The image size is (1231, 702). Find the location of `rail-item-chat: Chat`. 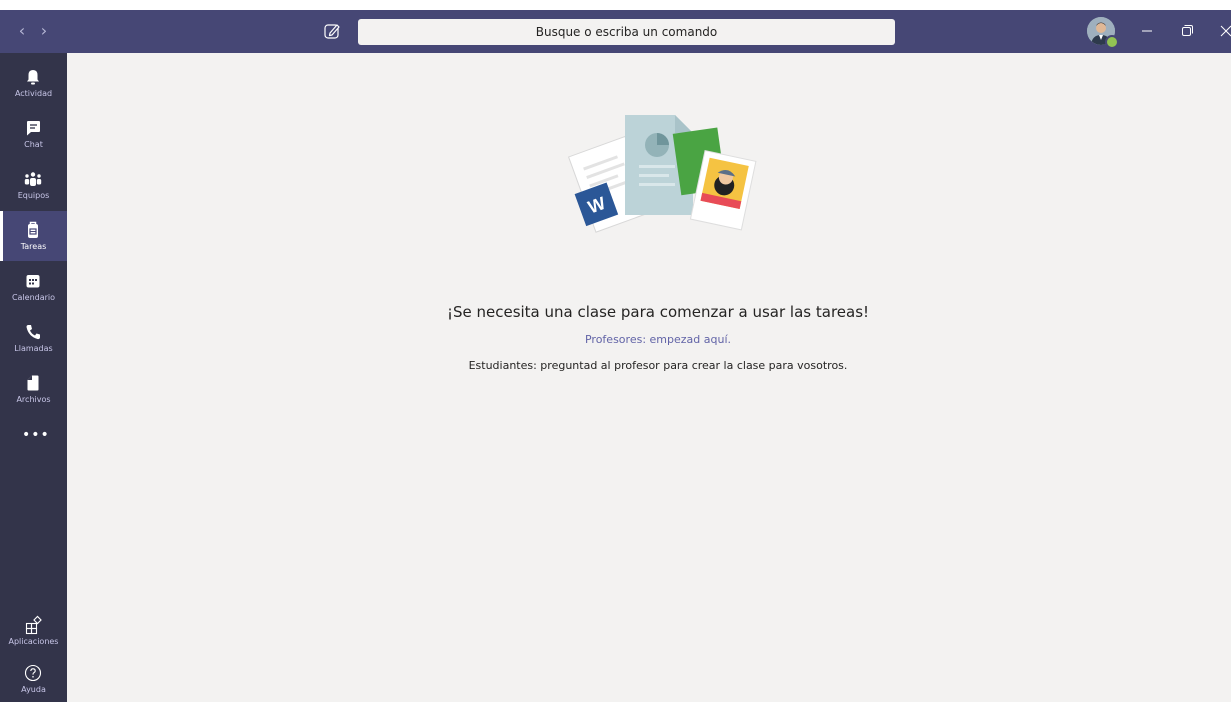

rail-item-chat: Chat is located at coordinates (33, 134).